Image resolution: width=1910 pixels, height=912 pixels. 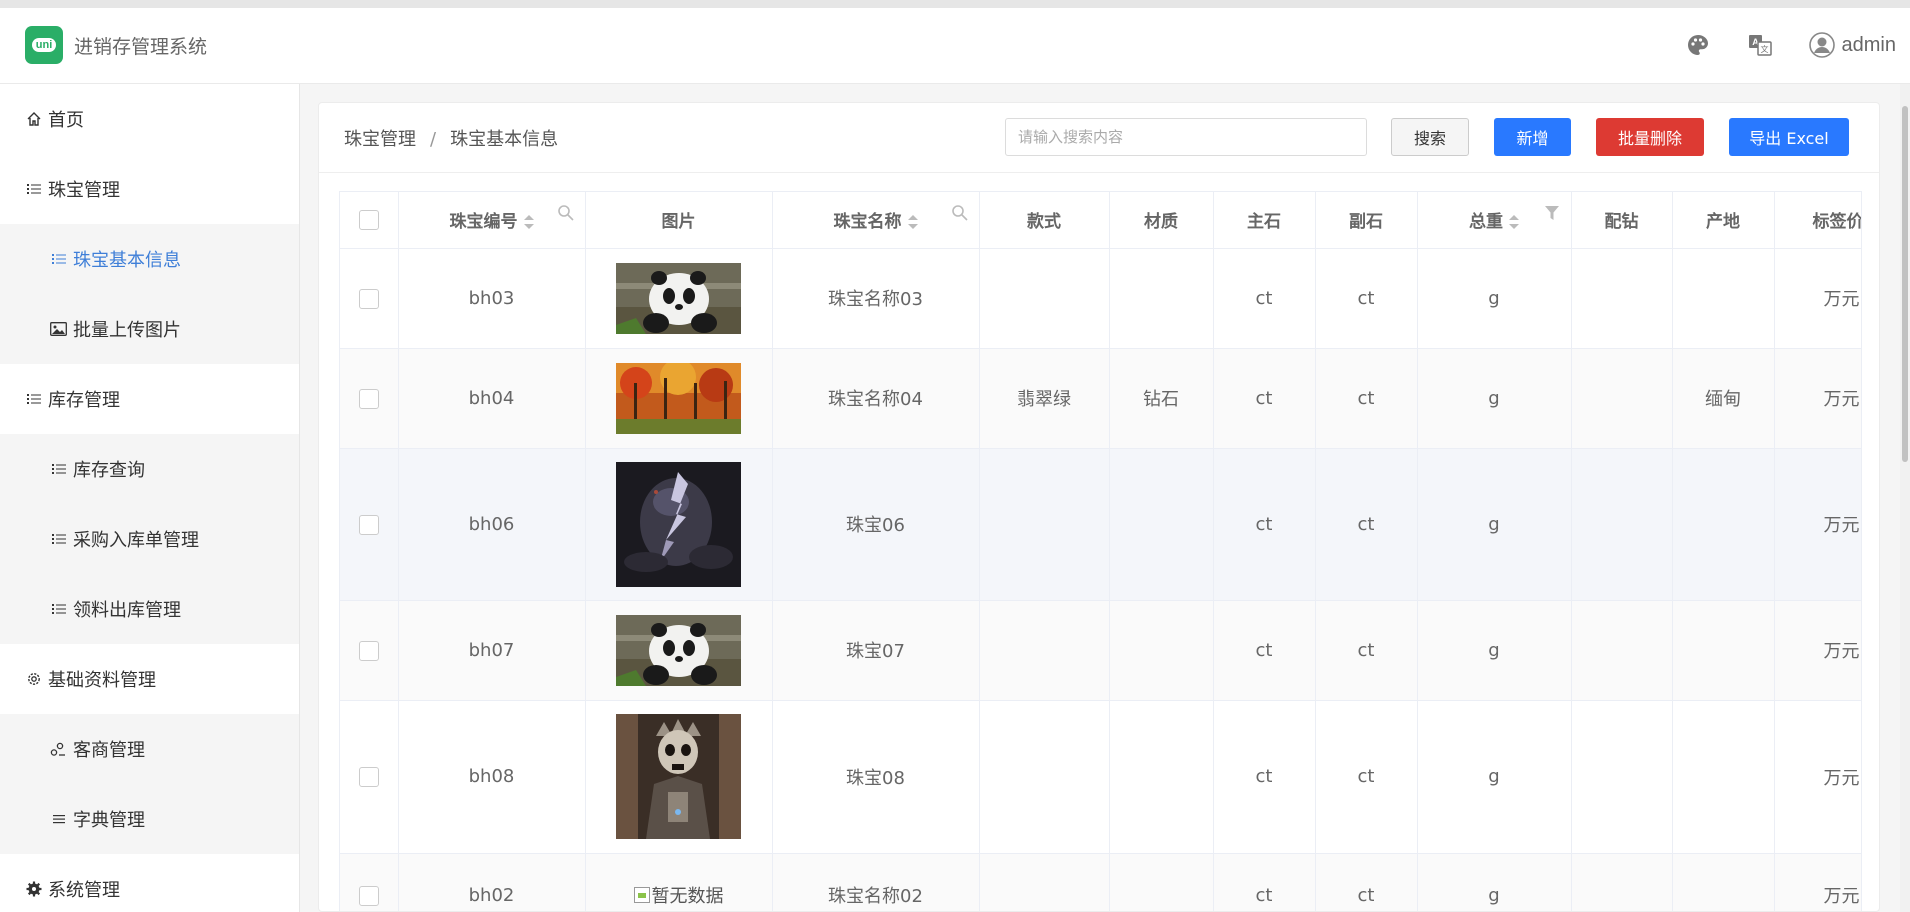 I want to click on sidebar-item-customers: 客商管理, so click(x=149, y=749).